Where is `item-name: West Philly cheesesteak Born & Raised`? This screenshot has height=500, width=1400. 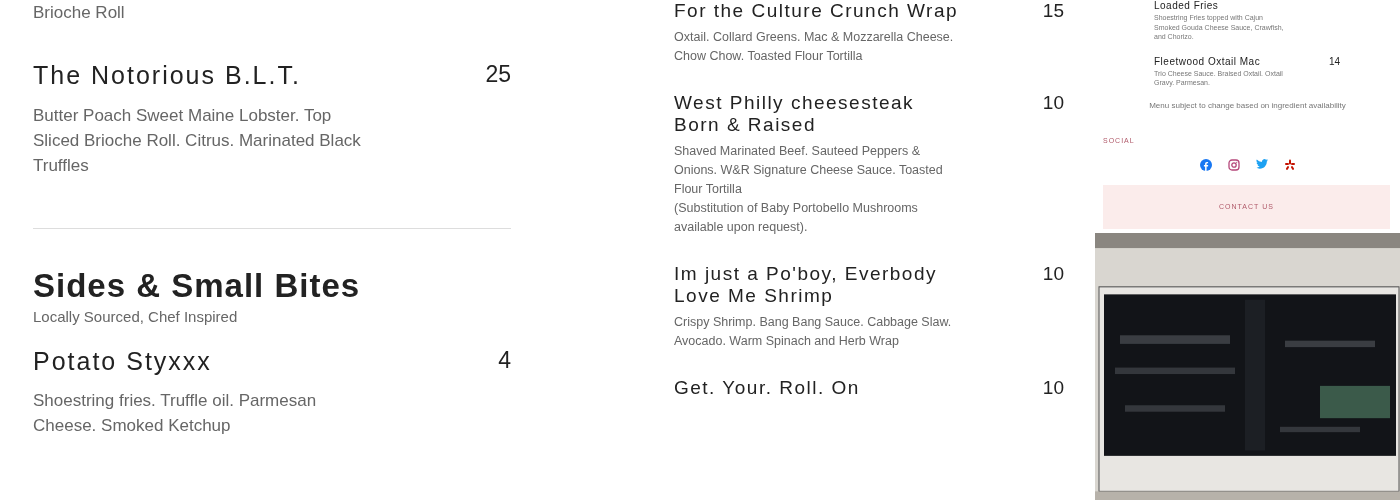
item-name: West Philly cheesesteak Born & Raised is located at coordinates (795, 114).